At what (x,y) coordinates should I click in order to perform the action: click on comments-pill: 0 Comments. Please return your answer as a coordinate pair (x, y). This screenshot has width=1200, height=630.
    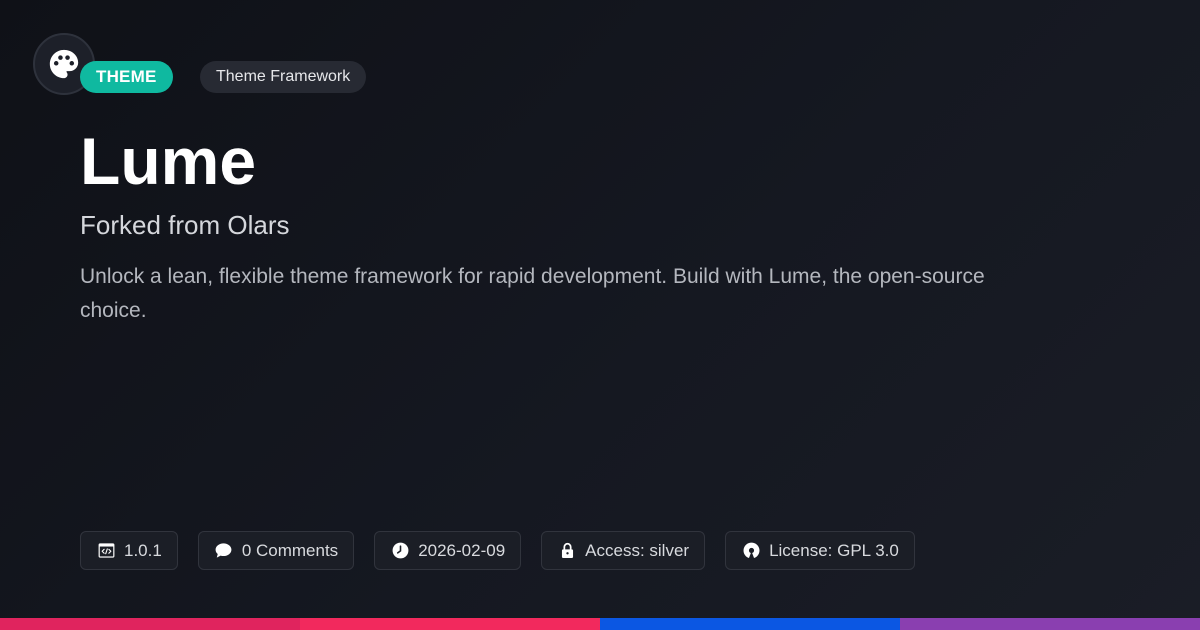
    Looking at the image, I should click on (276, 550).